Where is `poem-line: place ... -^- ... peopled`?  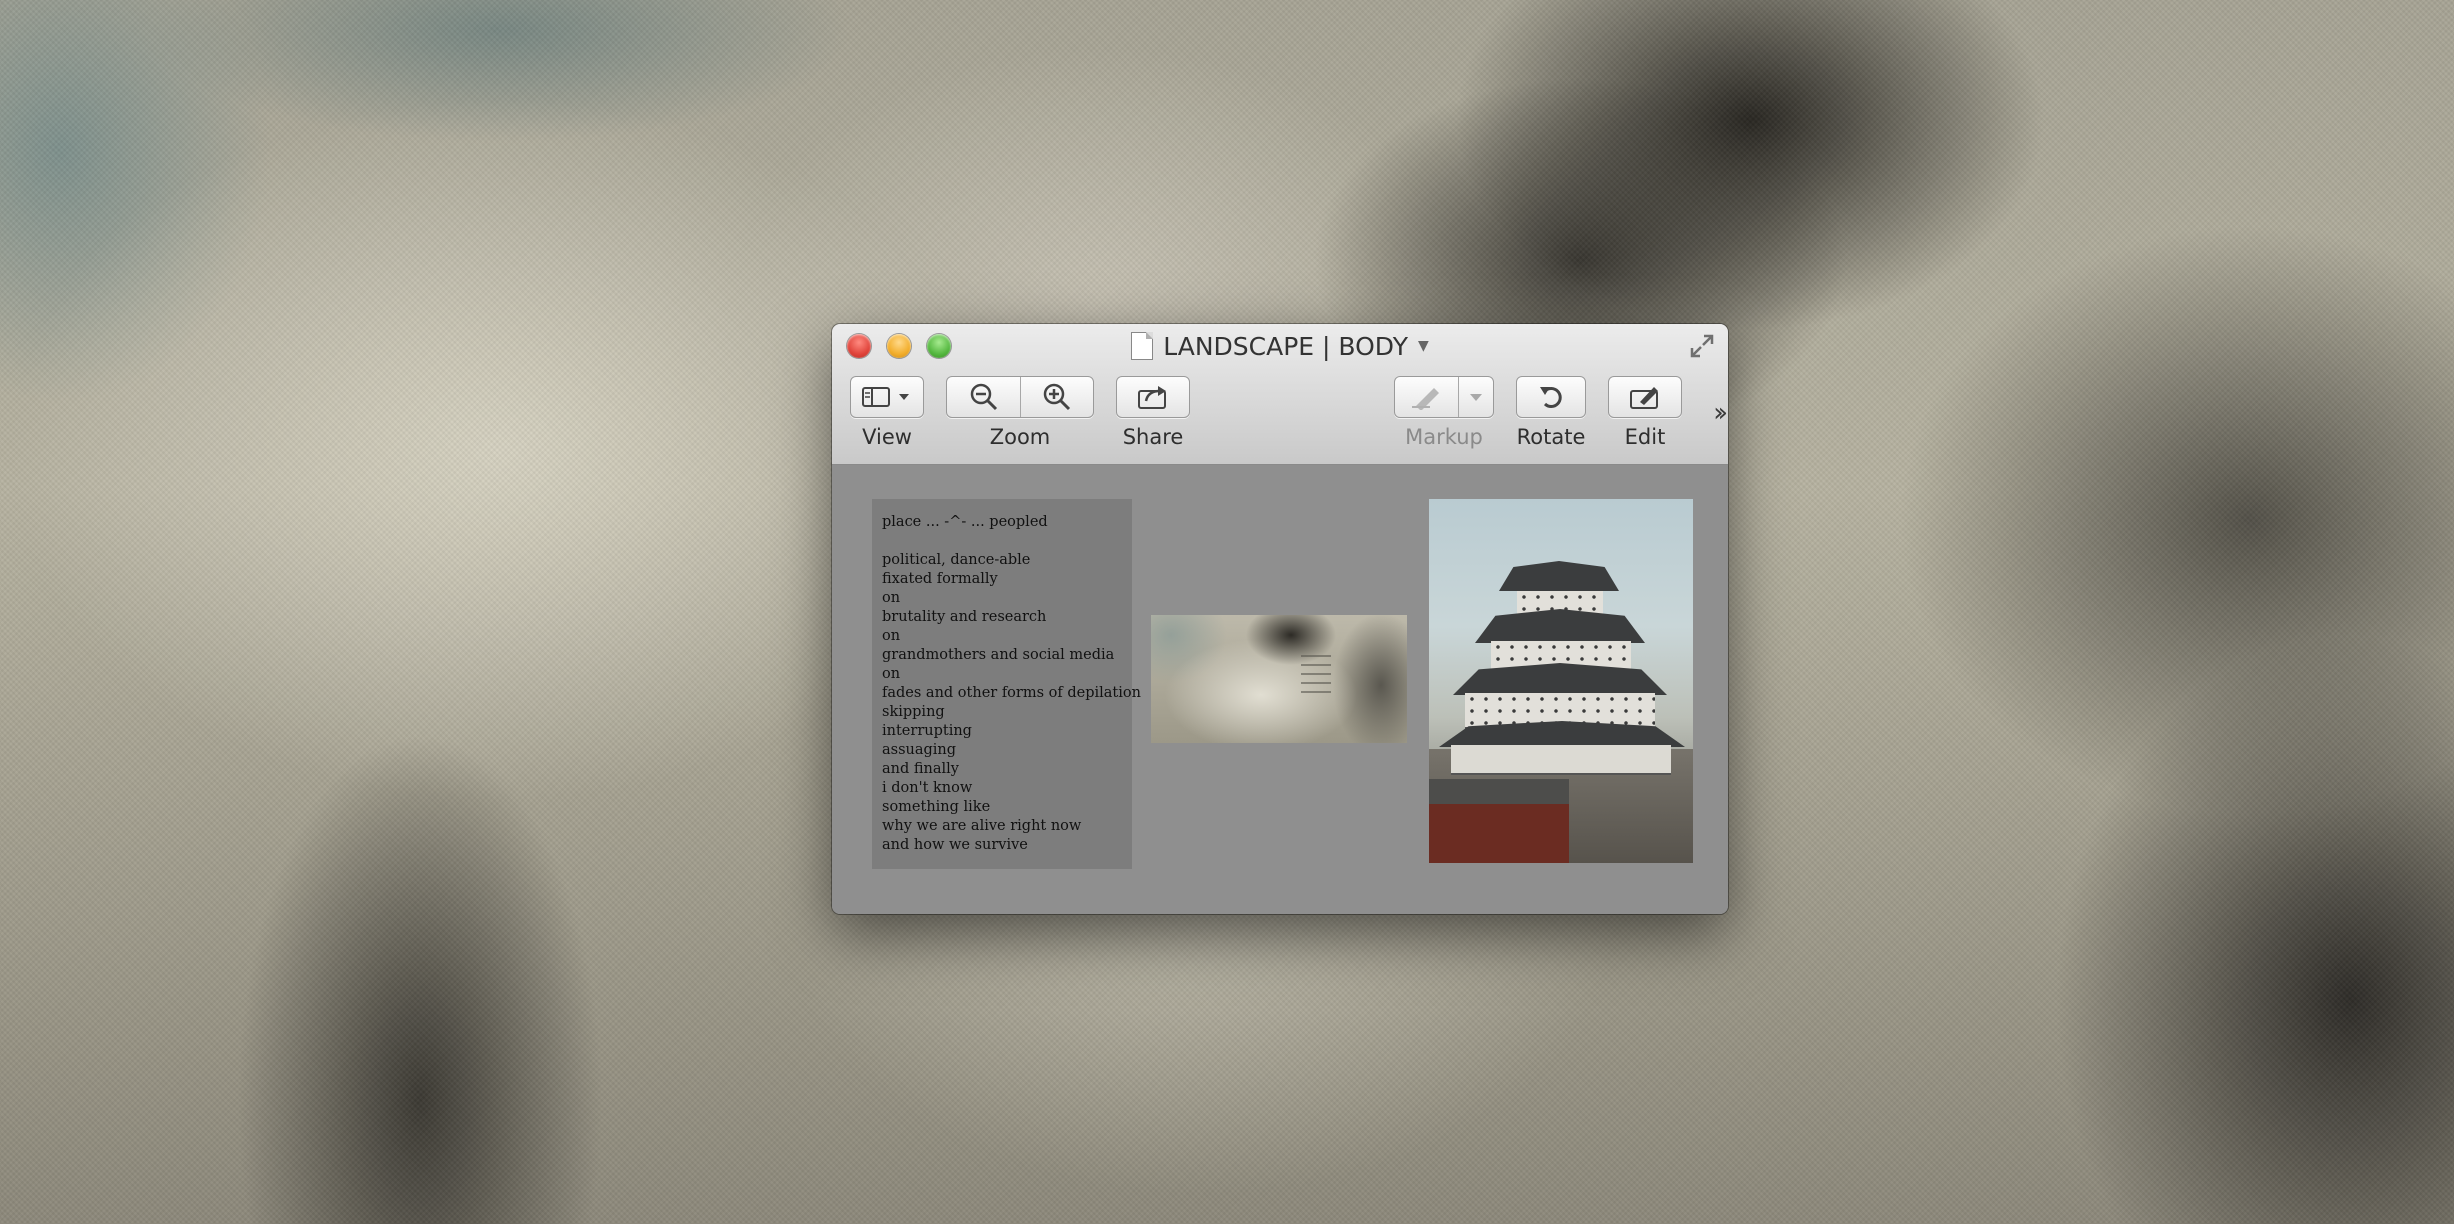
poem-line: place ... -^- ... peopled is located at coordinates (965, 522).